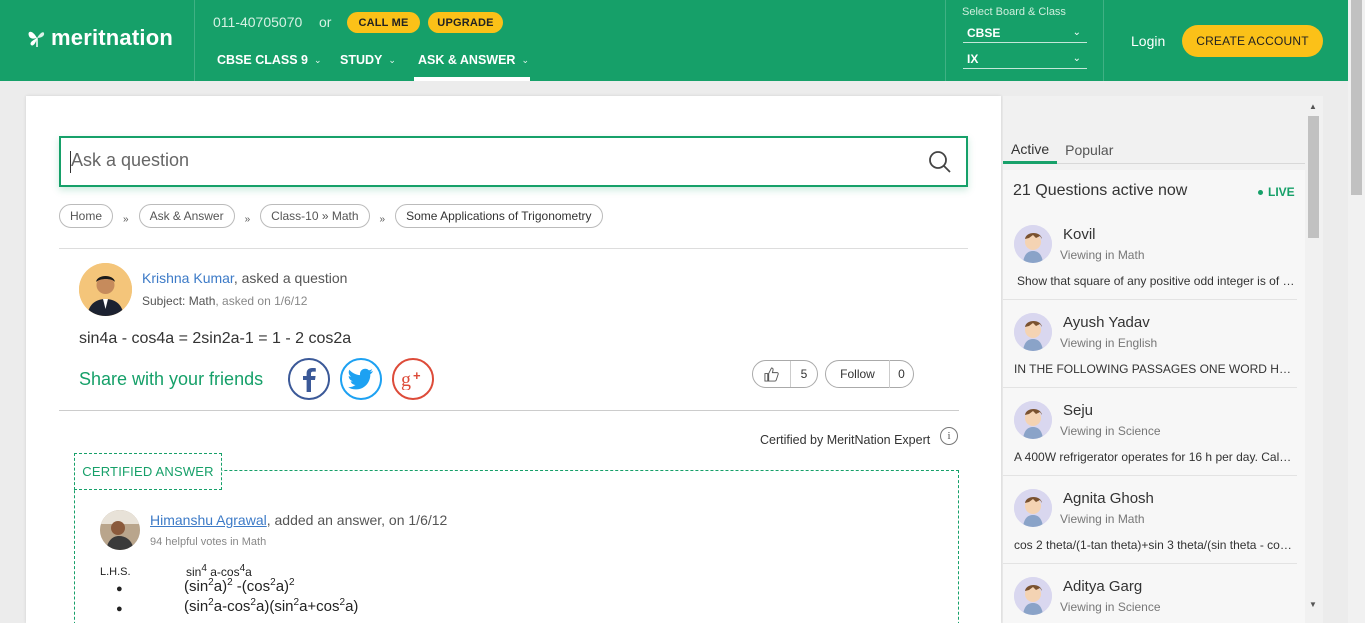 This screenshot has height=623, width=1365. Describe the element at coordinates (1033, 420) in the screenshot. I see `cartoon-avatar-icon` at that location.